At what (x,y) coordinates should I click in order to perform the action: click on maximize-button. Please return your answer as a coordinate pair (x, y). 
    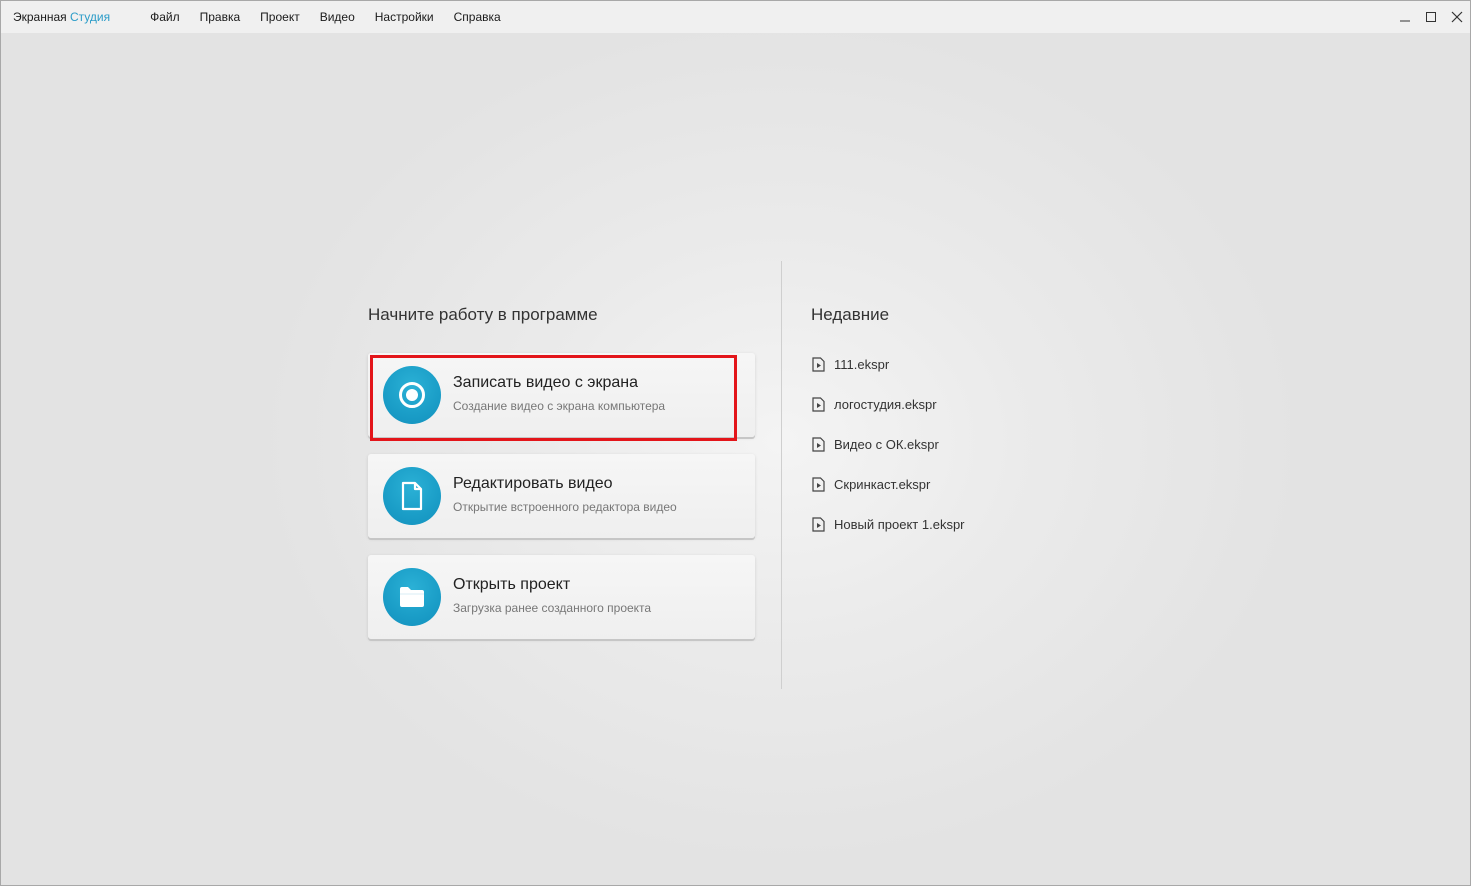
    Looking at the image, I should click on (1431, 17).